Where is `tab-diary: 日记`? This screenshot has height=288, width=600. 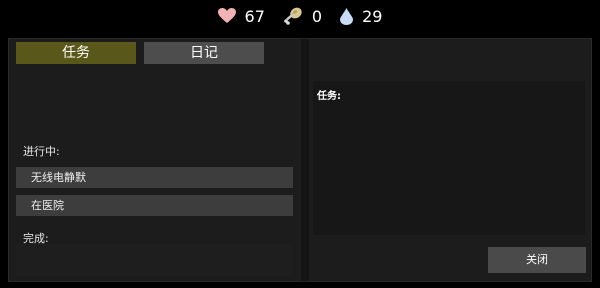 tab-diary: 日记 is located at coordinates (204, 53).